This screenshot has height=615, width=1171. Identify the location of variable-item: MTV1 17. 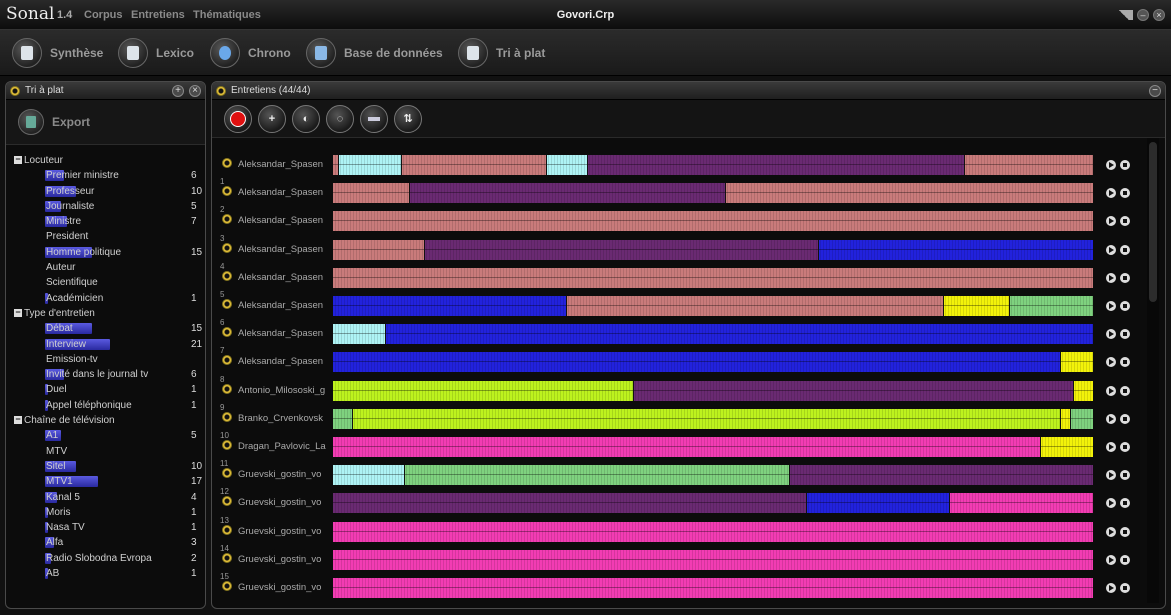
(108, 481).